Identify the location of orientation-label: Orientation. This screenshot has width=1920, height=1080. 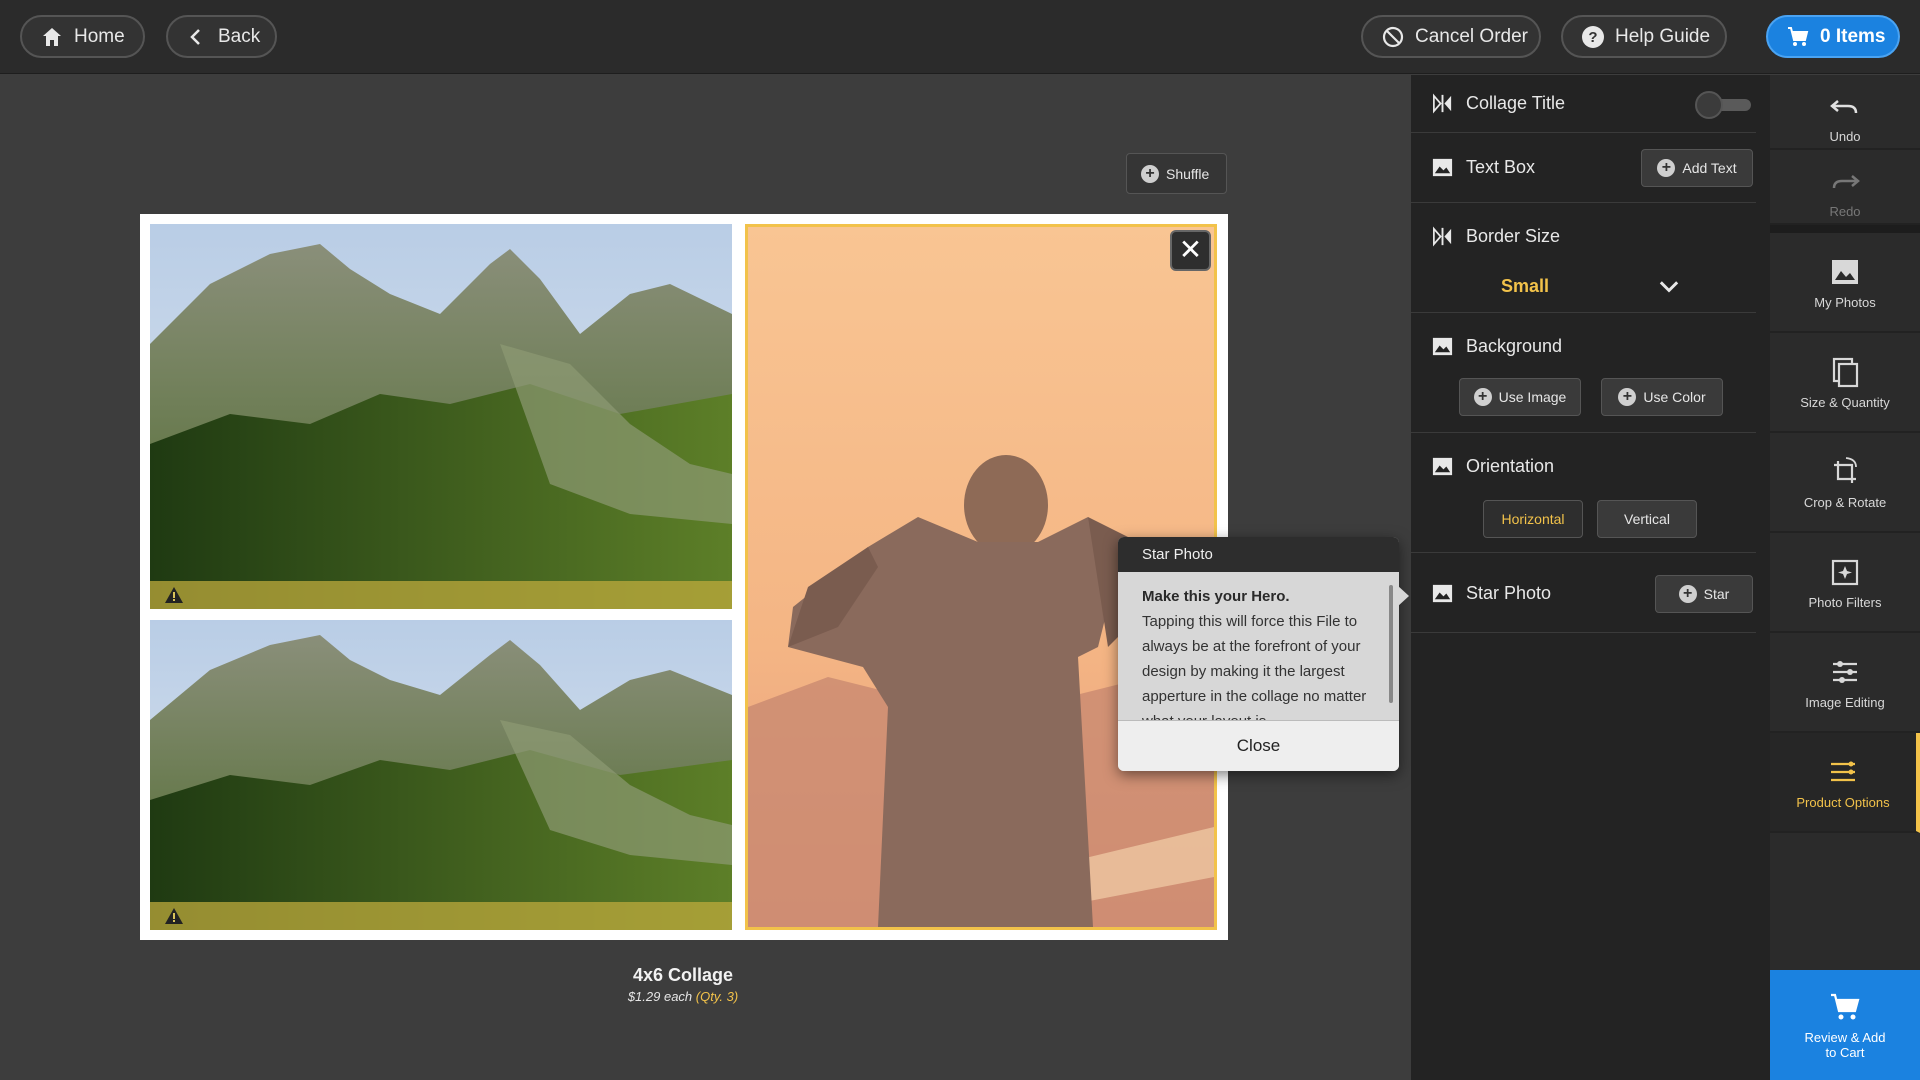
(1510, 466).